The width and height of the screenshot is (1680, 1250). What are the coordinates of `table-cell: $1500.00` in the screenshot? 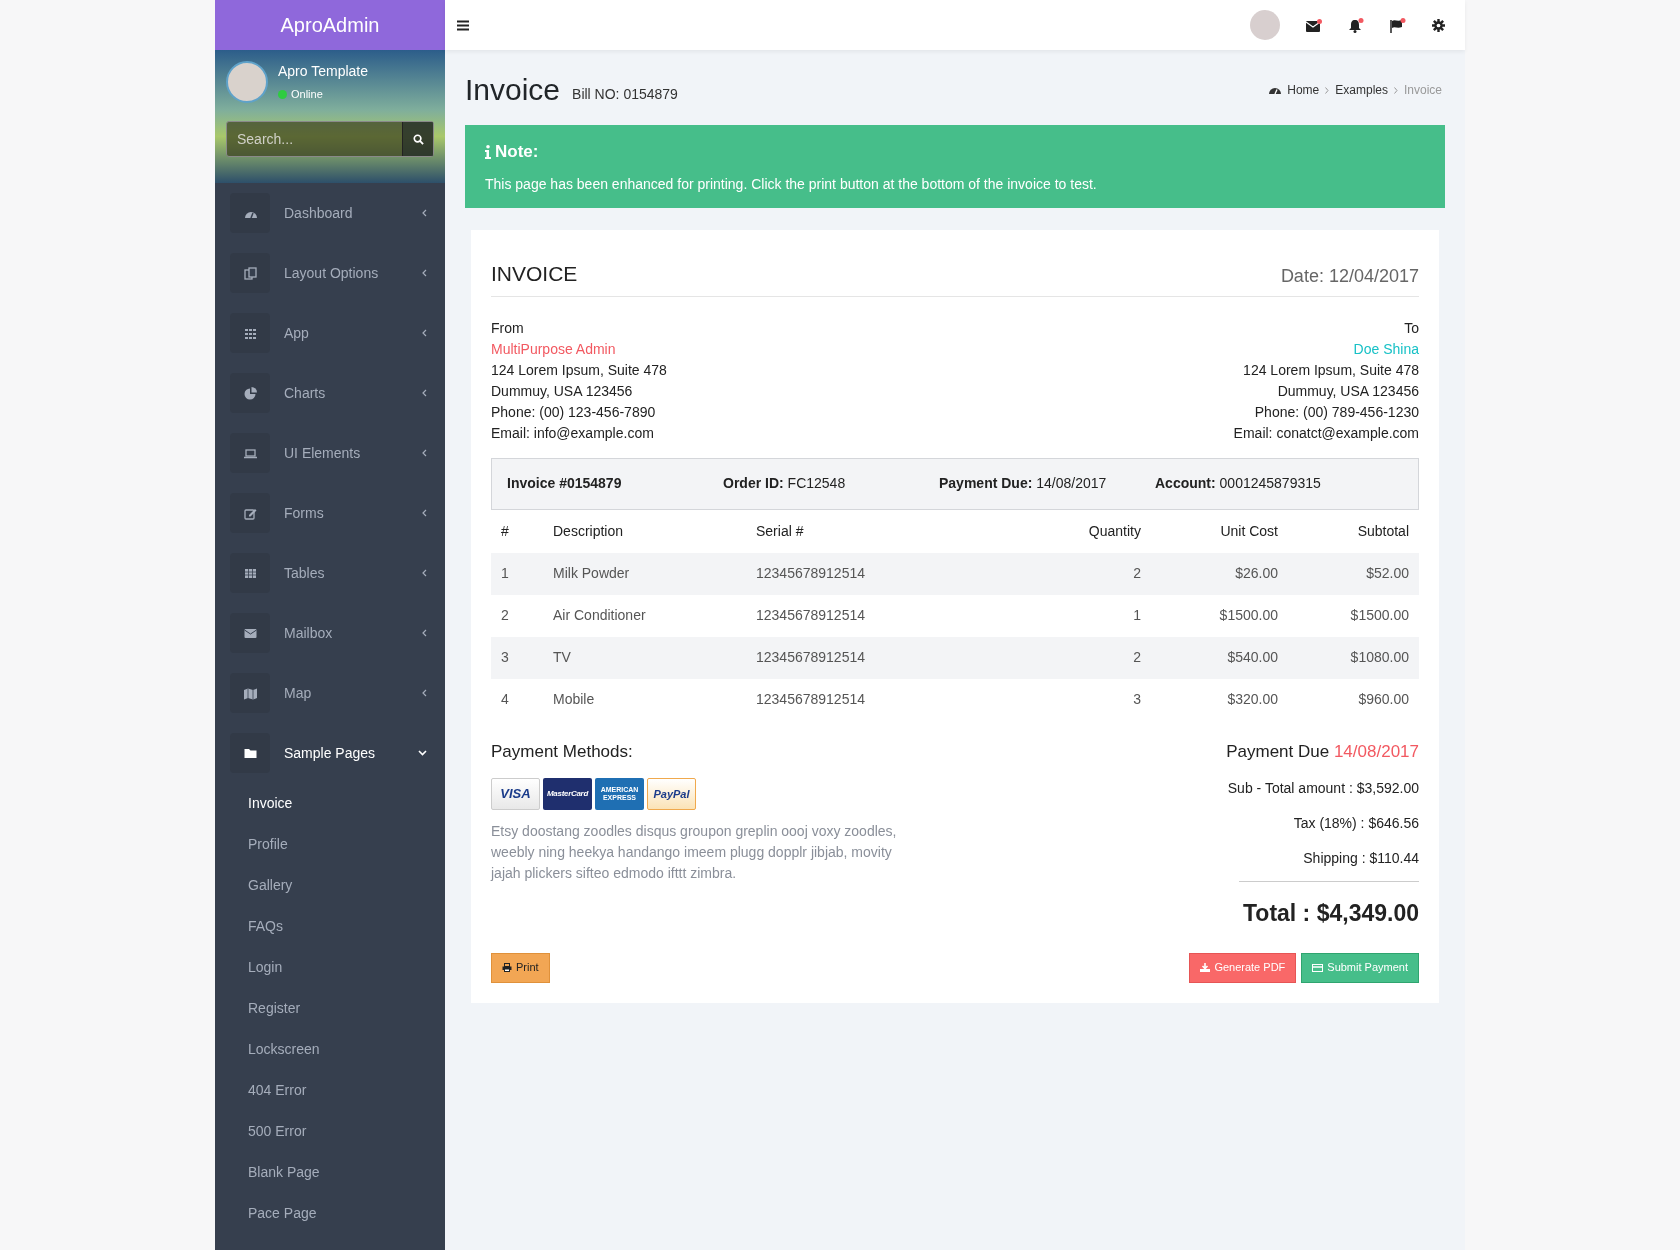 It's located at (1248, 615).